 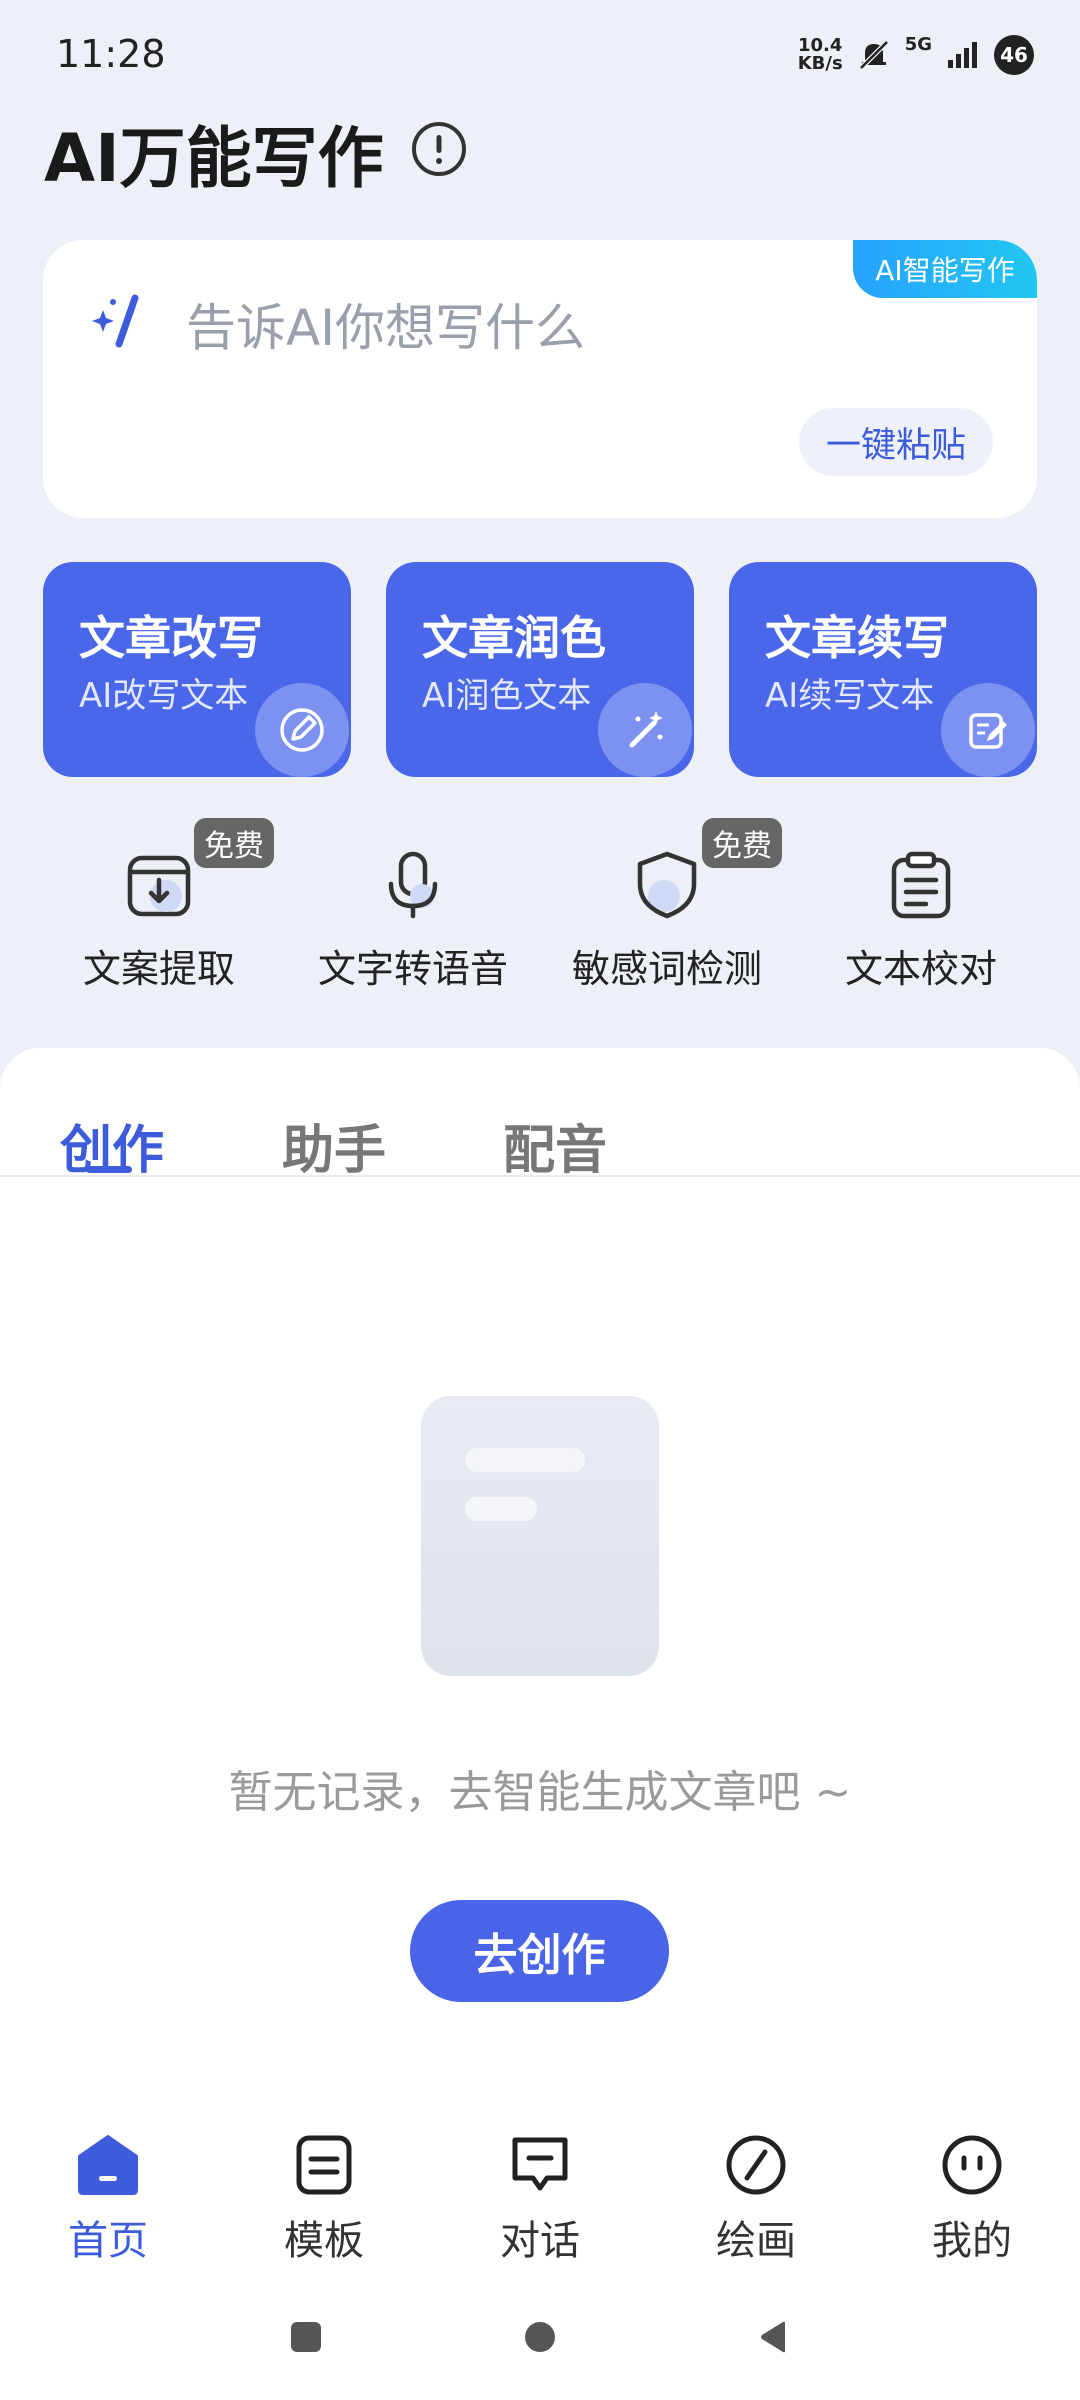 What do you see at coordinates (108, 2241) in the screenshot?
I see `nav-label: 首页` at bounding box center [108, 2241].